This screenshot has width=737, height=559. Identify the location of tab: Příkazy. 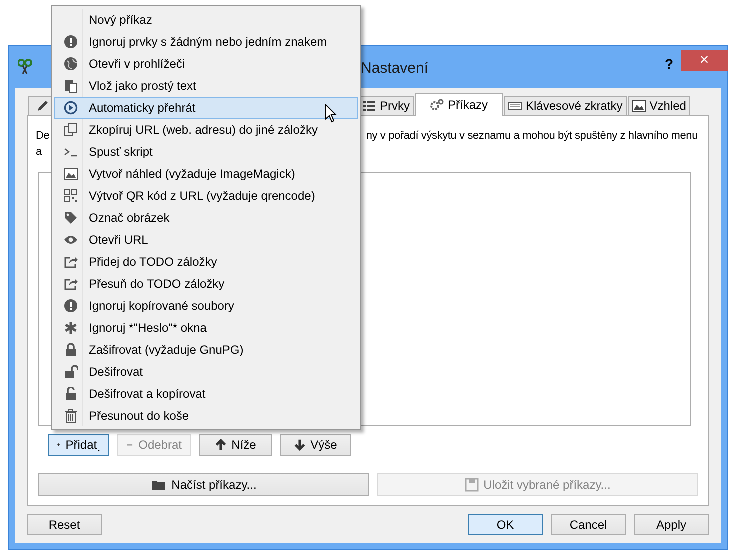
(459, 104).